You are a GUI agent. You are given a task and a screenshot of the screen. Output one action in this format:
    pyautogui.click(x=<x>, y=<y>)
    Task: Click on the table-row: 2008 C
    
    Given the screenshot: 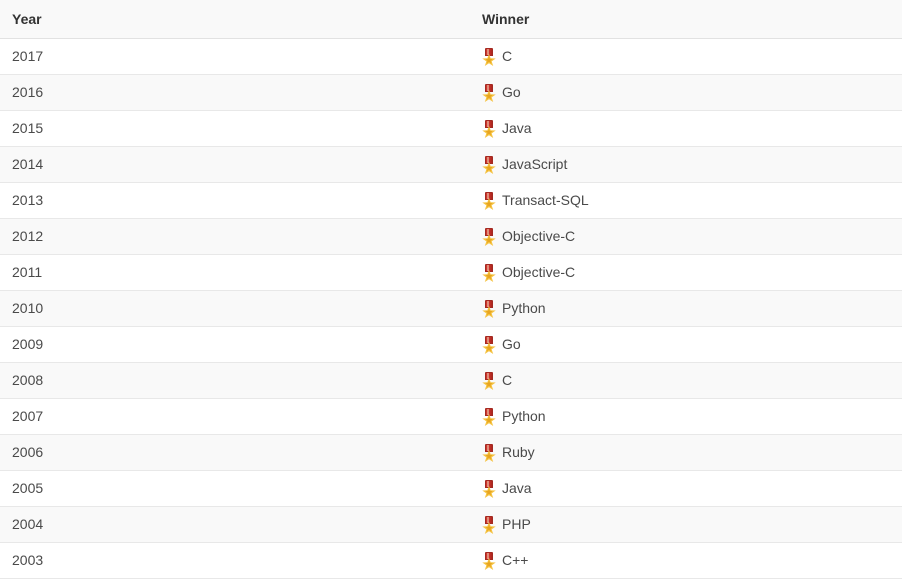 What is the action you would take?
    pyautogui.click(x=451, y=380)
    